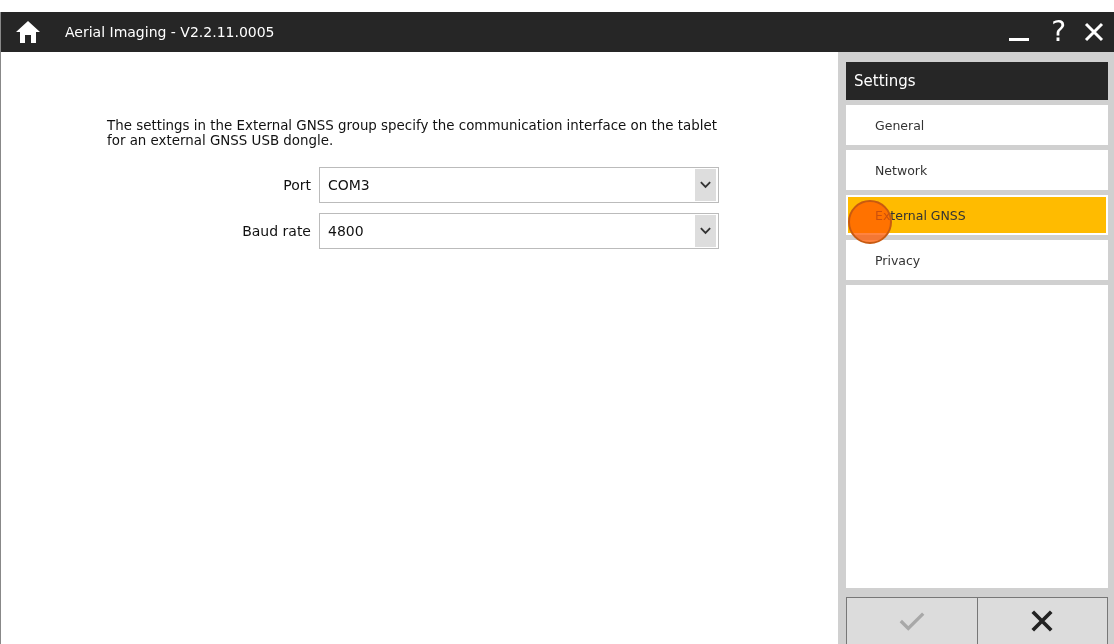  I want to click on sidebar-item: Network, so click(977, 170).